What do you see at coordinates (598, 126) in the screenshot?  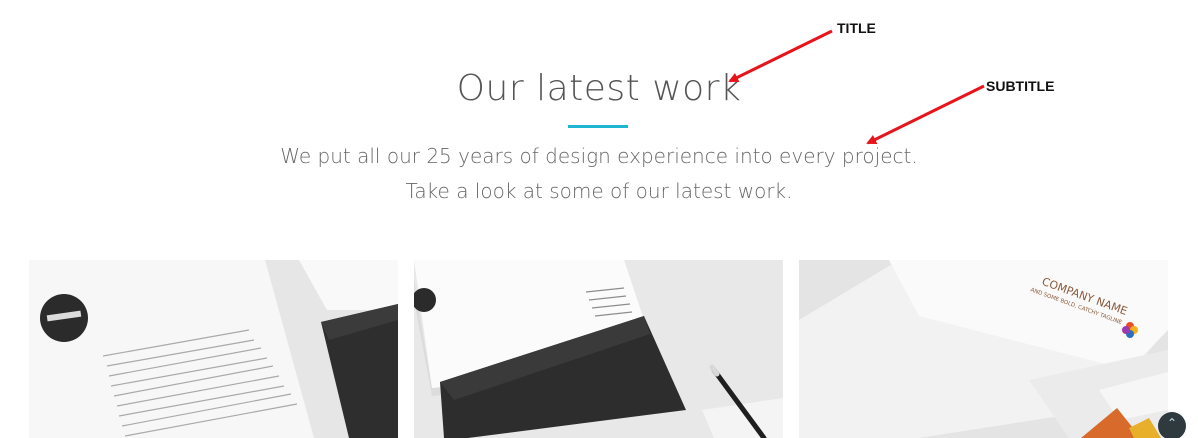 I see `title-underline` at bounding box center [598, 126].